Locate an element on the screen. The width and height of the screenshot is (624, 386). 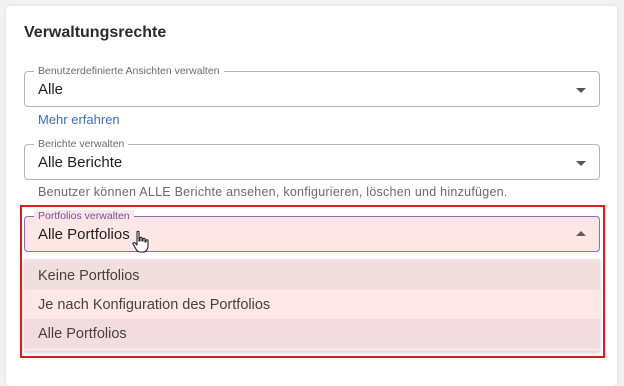
reports-select: Berichte verwalten Alle Berichte is located at coordinates (312, 159).